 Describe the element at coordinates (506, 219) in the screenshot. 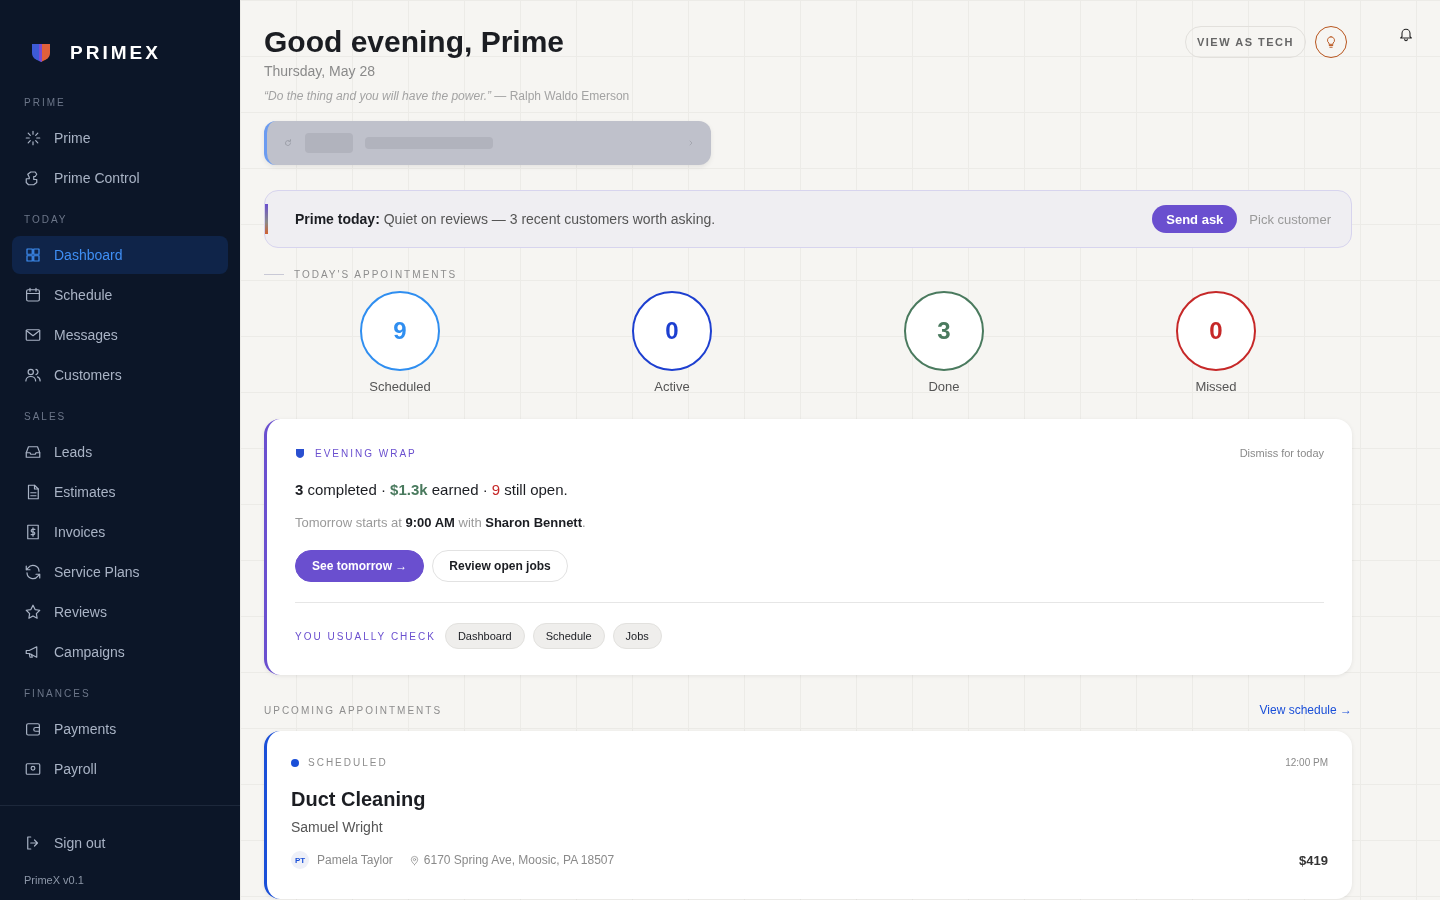

I see `prime-today-text: Prime today: Quiet on reviews — 3 recent customers worth asking.` at that location.